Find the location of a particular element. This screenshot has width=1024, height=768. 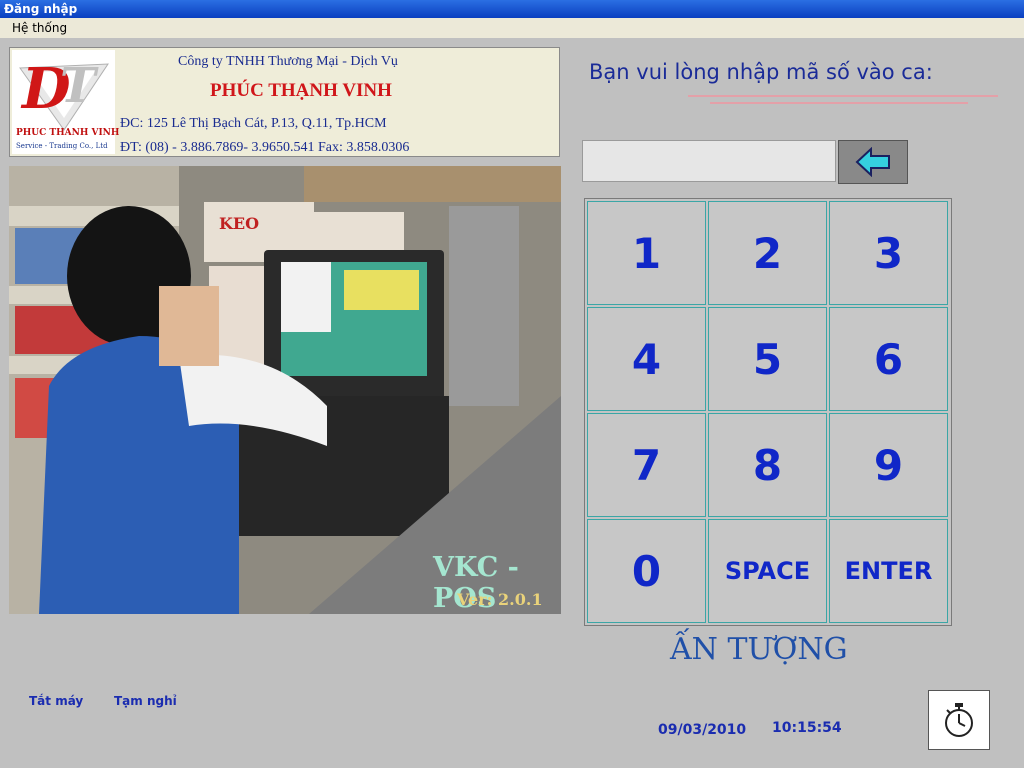

backspace-button is located at coordinates (873, 162).